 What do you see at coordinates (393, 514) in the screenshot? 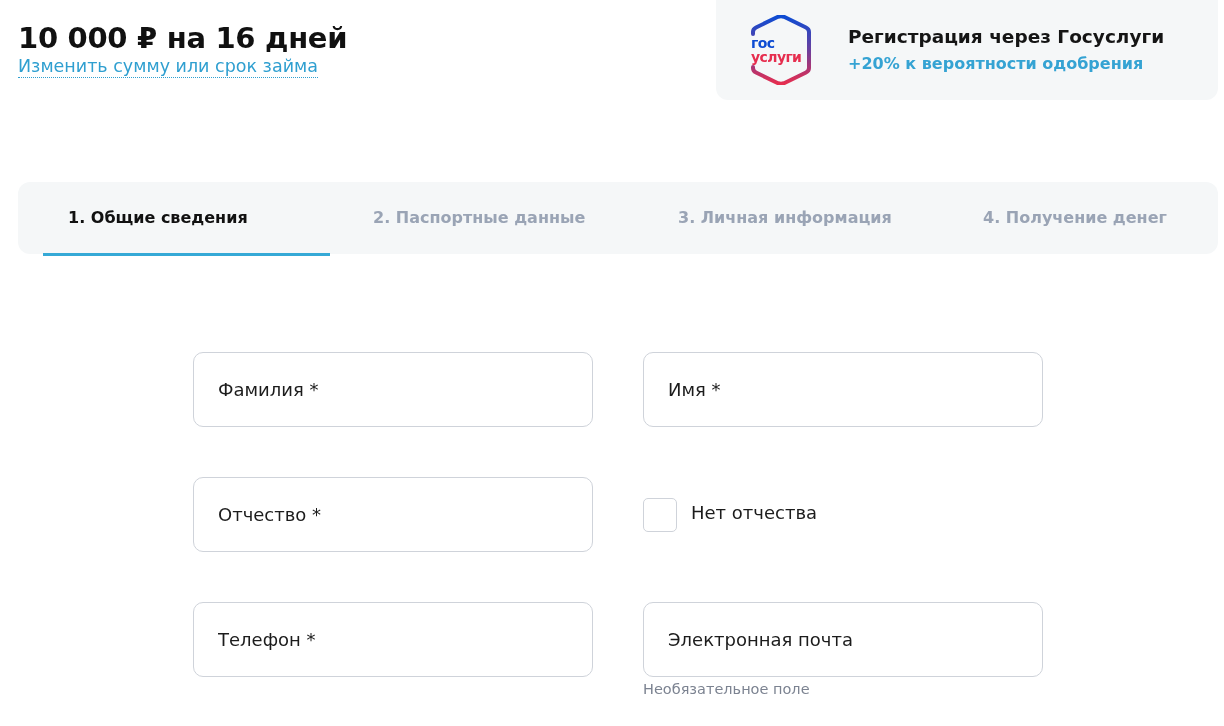
I see `text-input-field: Отчество *` at bounding box center [393, 514].